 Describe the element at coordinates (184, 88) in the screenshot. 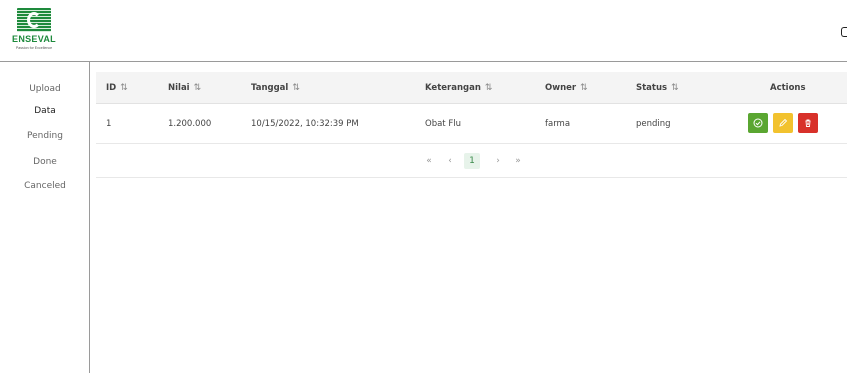

I see `column-header-nilai: Nilai ⇅` at that location.